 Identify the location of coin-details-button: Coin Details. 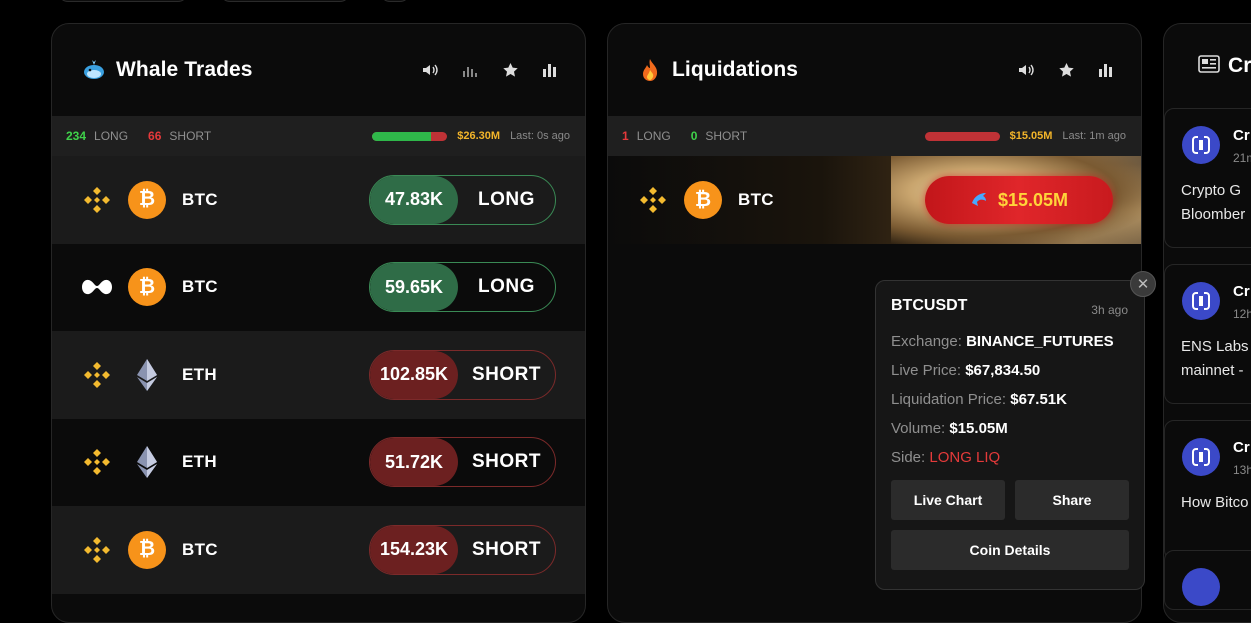
(1010, 550).